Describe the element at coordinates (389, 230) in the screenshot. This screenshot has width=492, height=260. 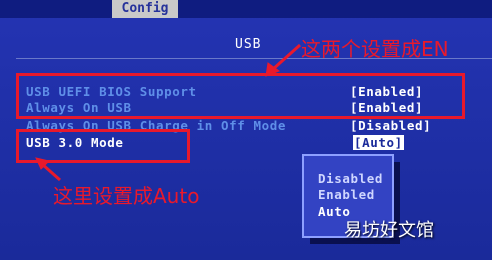
I see `watermark: 易坊好文馆` at that location.